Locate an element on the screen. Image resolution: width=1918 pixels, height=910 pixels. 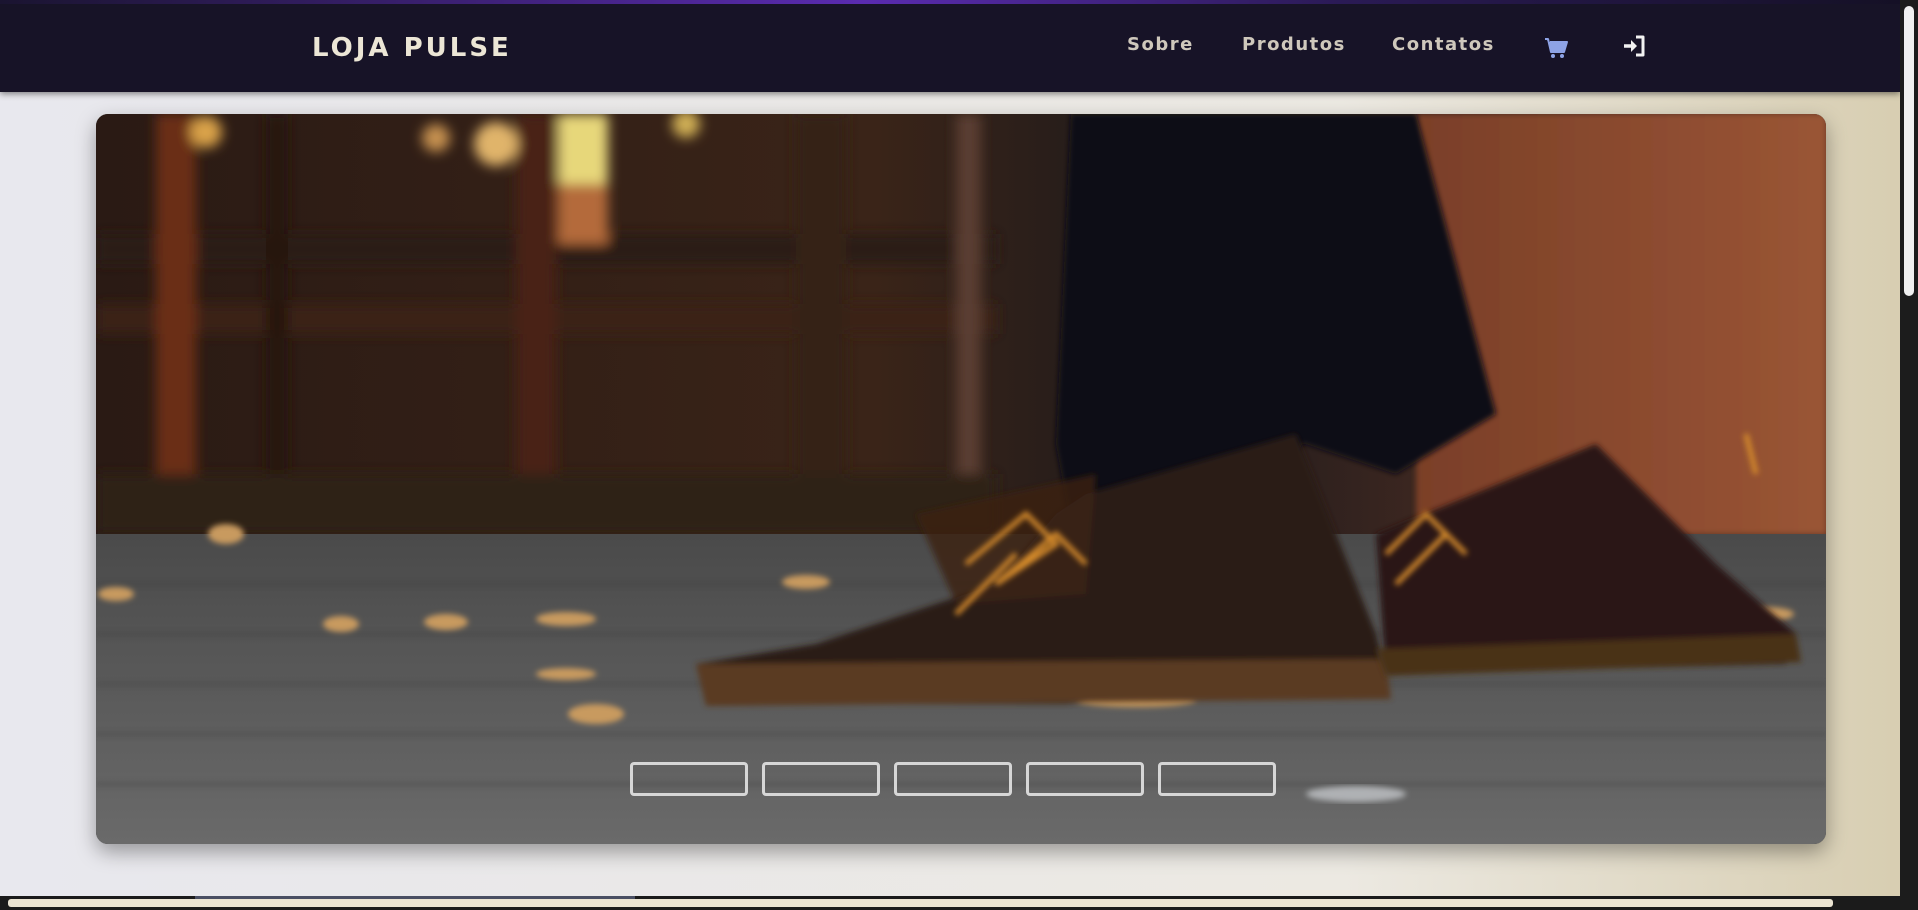
vertical-scrollbar-thumb is located at coordinates (1909, 151).